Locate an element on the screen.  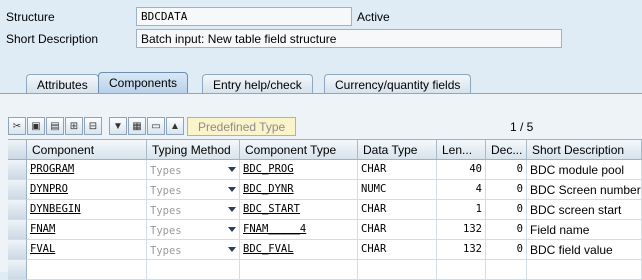
component-cell: DYNPRO is located at coordinates (87, 190).